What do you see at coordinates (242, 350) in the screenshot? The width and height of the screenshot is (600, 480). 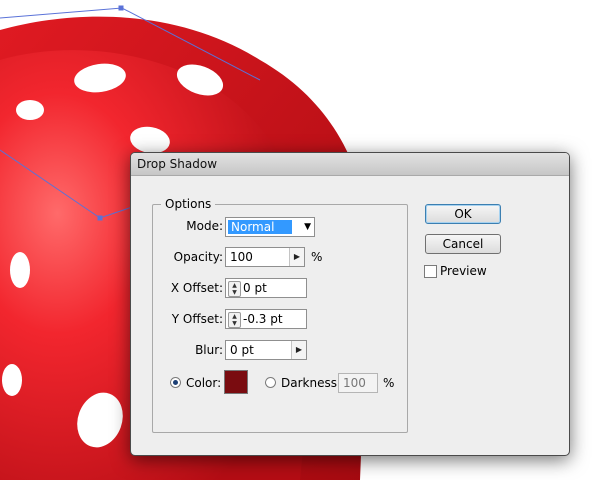 I see `blur-value: 0 pt` at bounding box center [242, 350].